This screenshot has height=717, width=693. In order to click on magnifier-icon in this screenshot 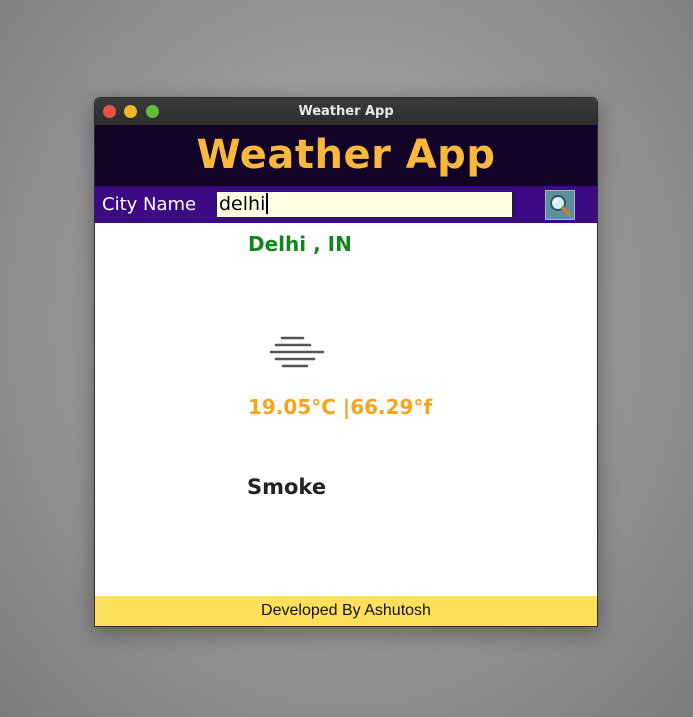, I will do `click(560, 205)`.